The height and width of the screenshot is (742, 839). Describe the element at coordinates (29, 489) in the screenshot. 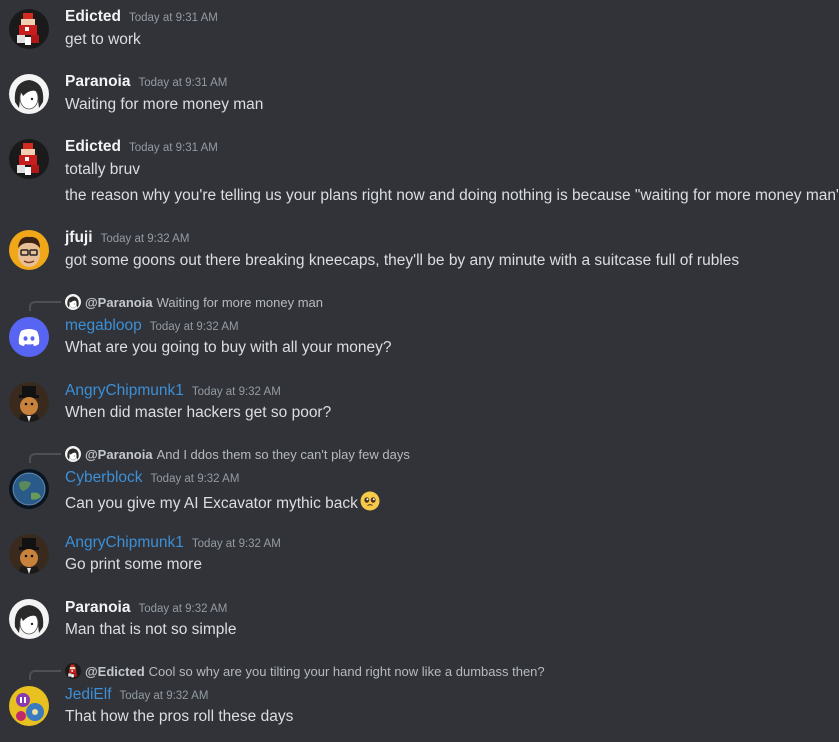

I see `earth-avatar` at that location.